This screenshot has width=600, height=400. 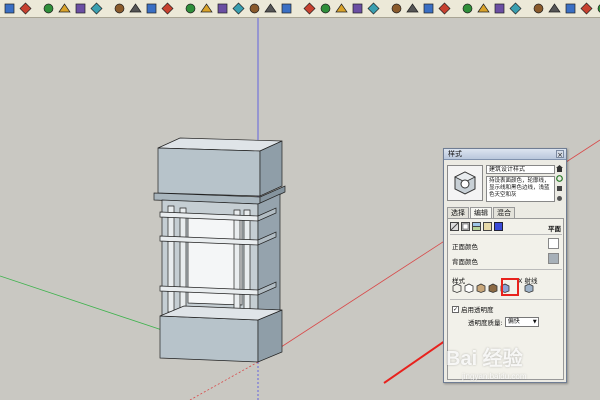 I want to click on iso-view-icon, so click(x=286, y=8).